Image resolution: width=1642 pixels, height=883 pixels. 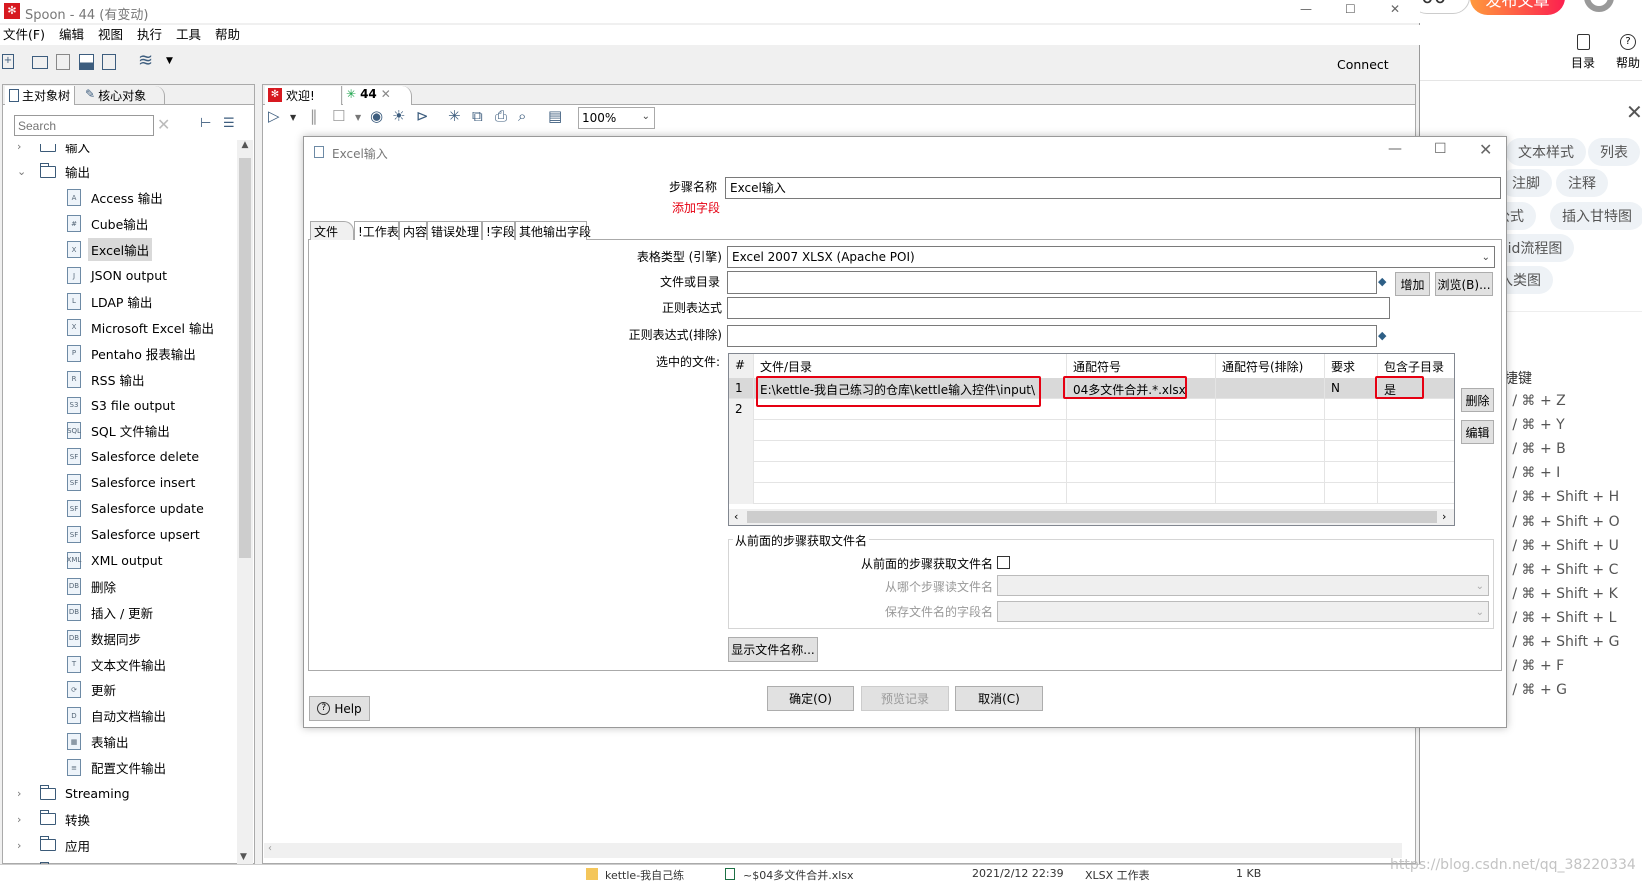 I want to click on tree-folder: › 输入, so click(x=119, y=151).